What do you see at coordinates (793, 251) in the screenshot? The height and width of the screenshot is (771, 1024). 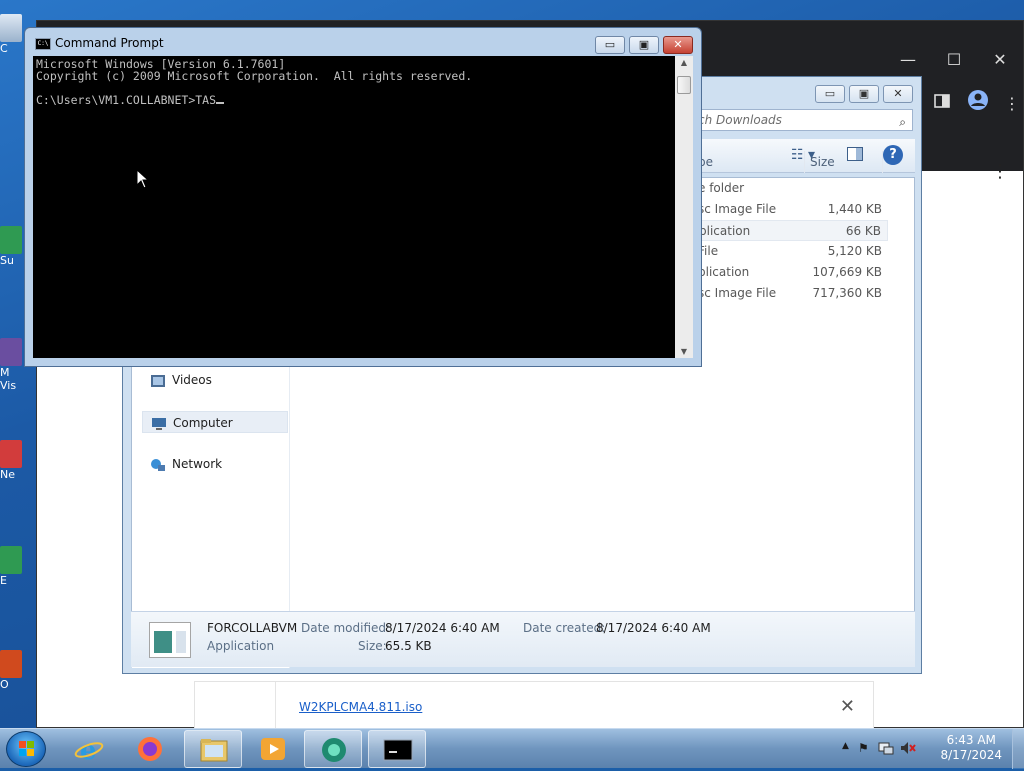 I see `file-row: File 5,120 KB` at bounding box center [793, 251].